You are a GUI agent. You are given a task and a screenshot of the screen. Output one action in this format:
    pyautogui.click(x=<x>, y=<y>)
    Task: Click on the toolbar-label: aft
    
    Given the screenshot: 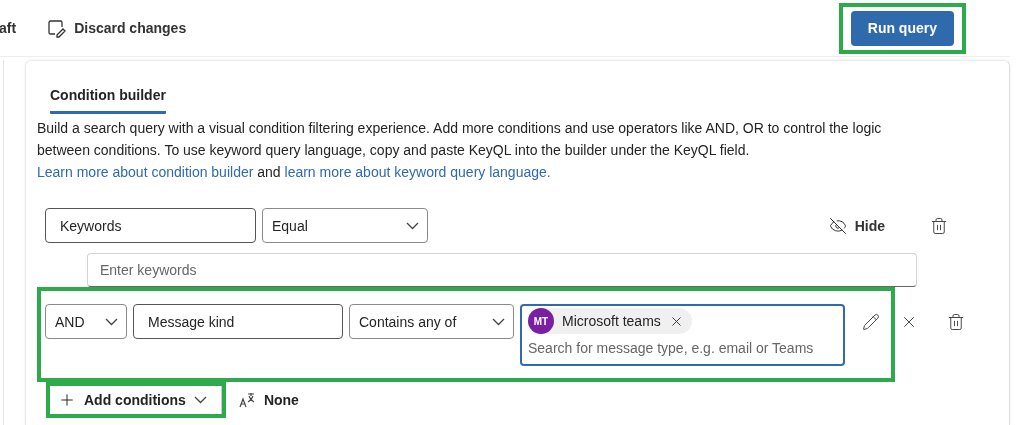 What is the action you would take?
    pyautogui.click(x=8, y=28)
    